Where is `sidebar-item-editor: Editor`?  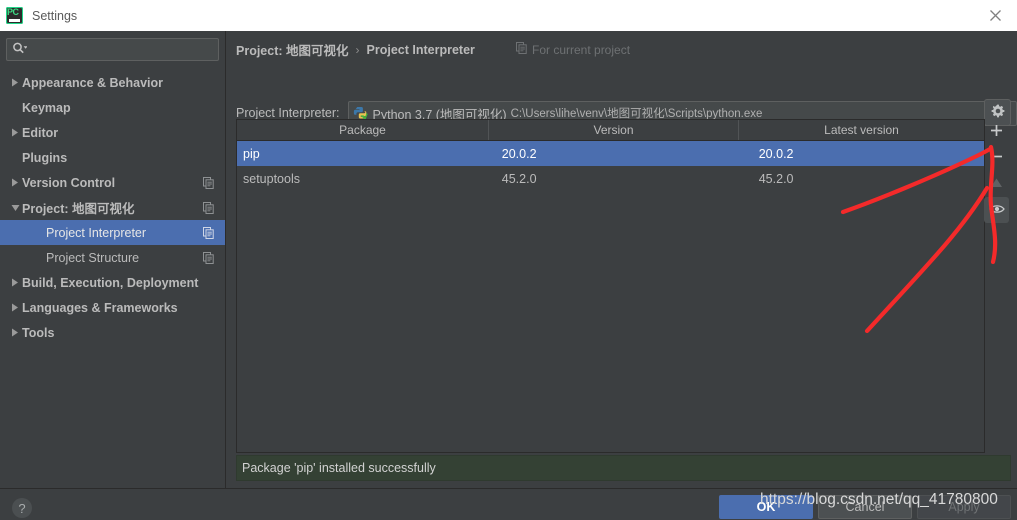 sidebar-item-editor: Editor is located at coordinates (112, 132).